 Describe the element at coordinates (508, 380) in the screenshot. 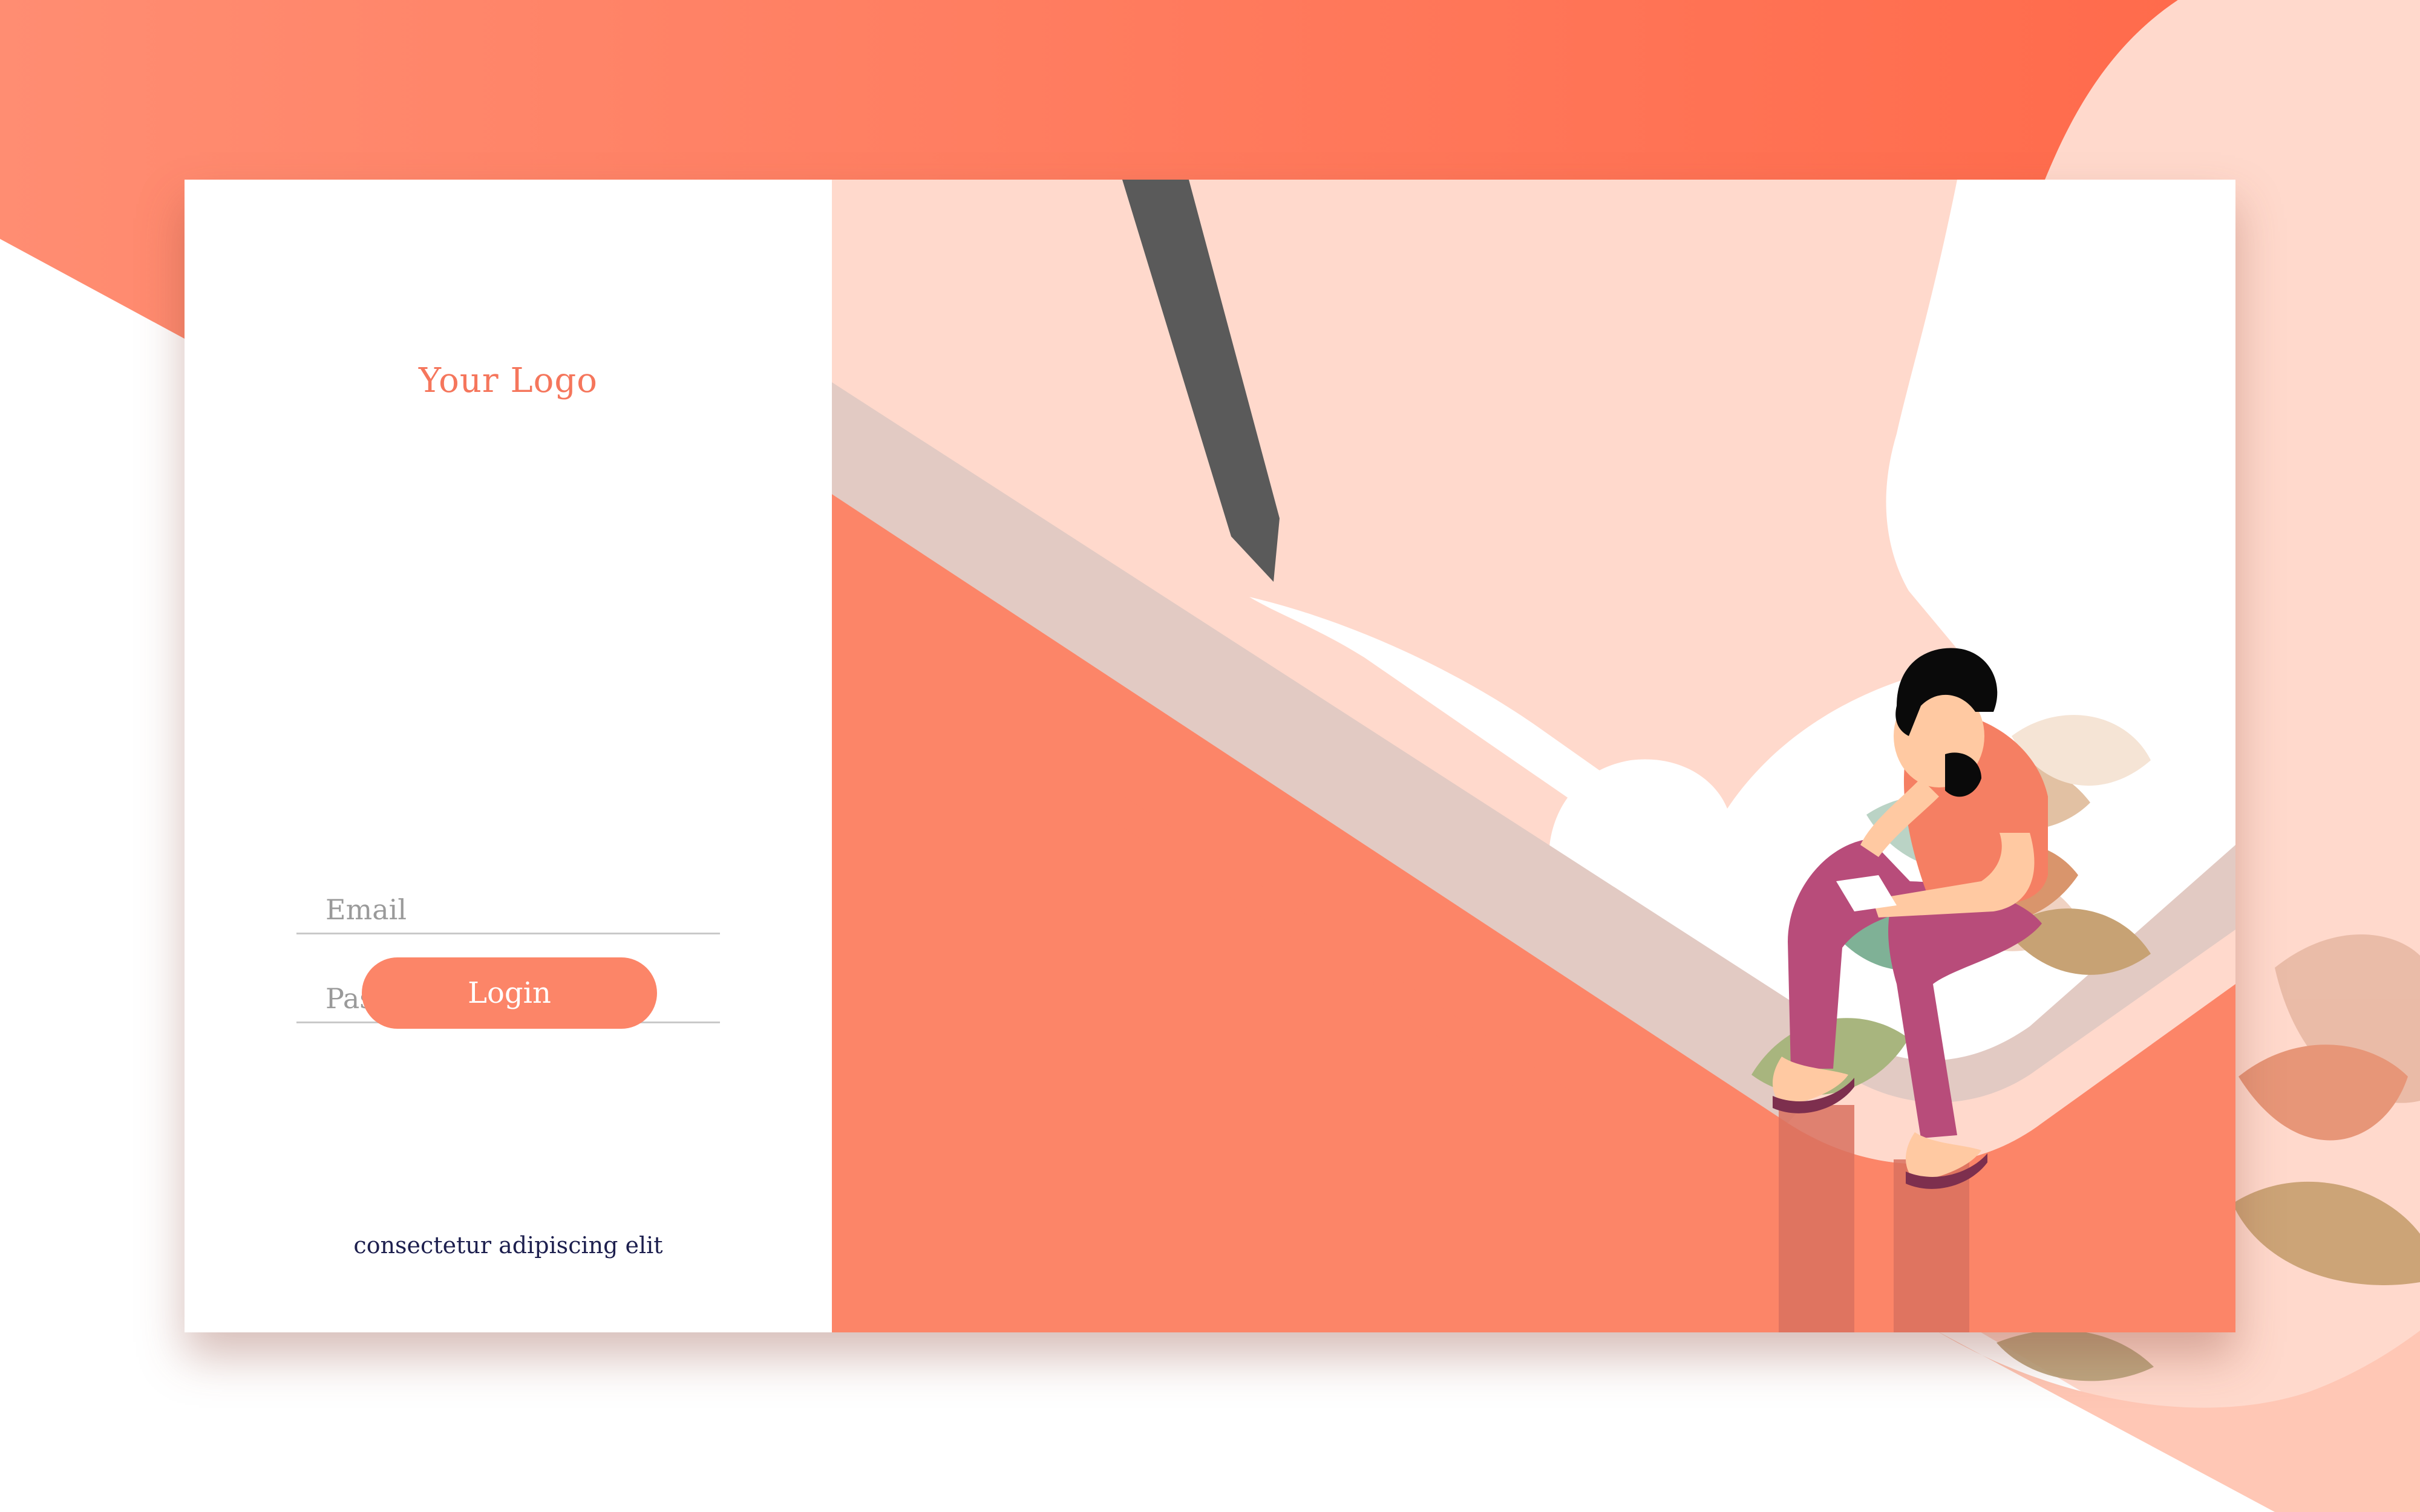

I see `logo: Your Logo` at that location.